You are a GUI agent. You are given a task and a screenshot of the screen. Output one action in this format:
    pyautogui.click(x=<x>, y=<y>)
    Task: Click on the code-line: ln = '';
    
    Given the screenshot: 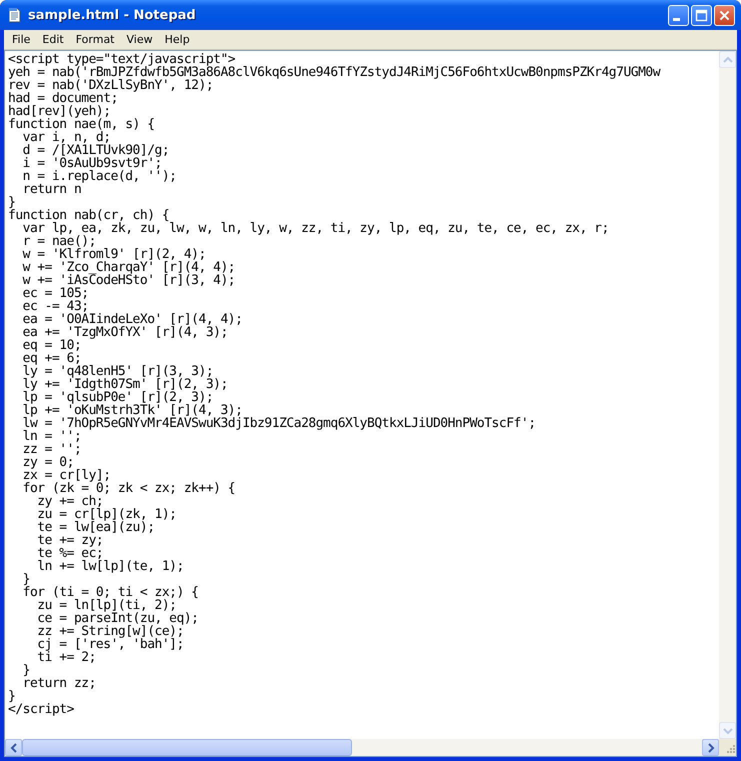 What is the action you would take?
    pyautogui.click(x=52, y=436)
    